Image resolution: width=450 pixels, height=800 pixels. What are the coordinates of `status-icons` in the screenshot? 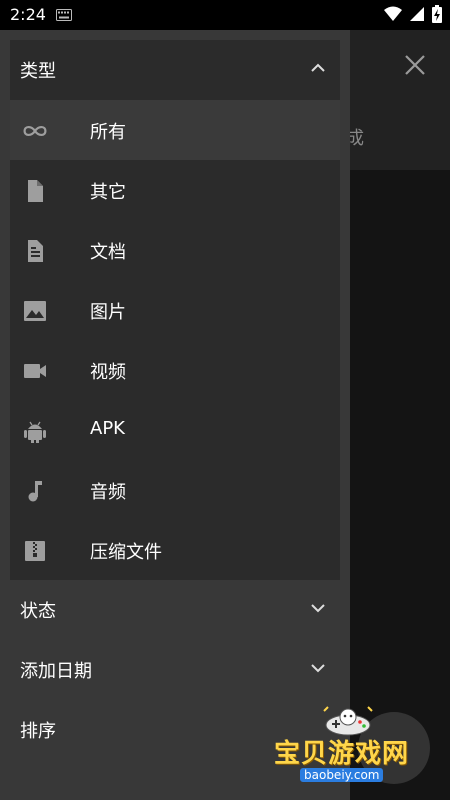 It's located at (413, 14).